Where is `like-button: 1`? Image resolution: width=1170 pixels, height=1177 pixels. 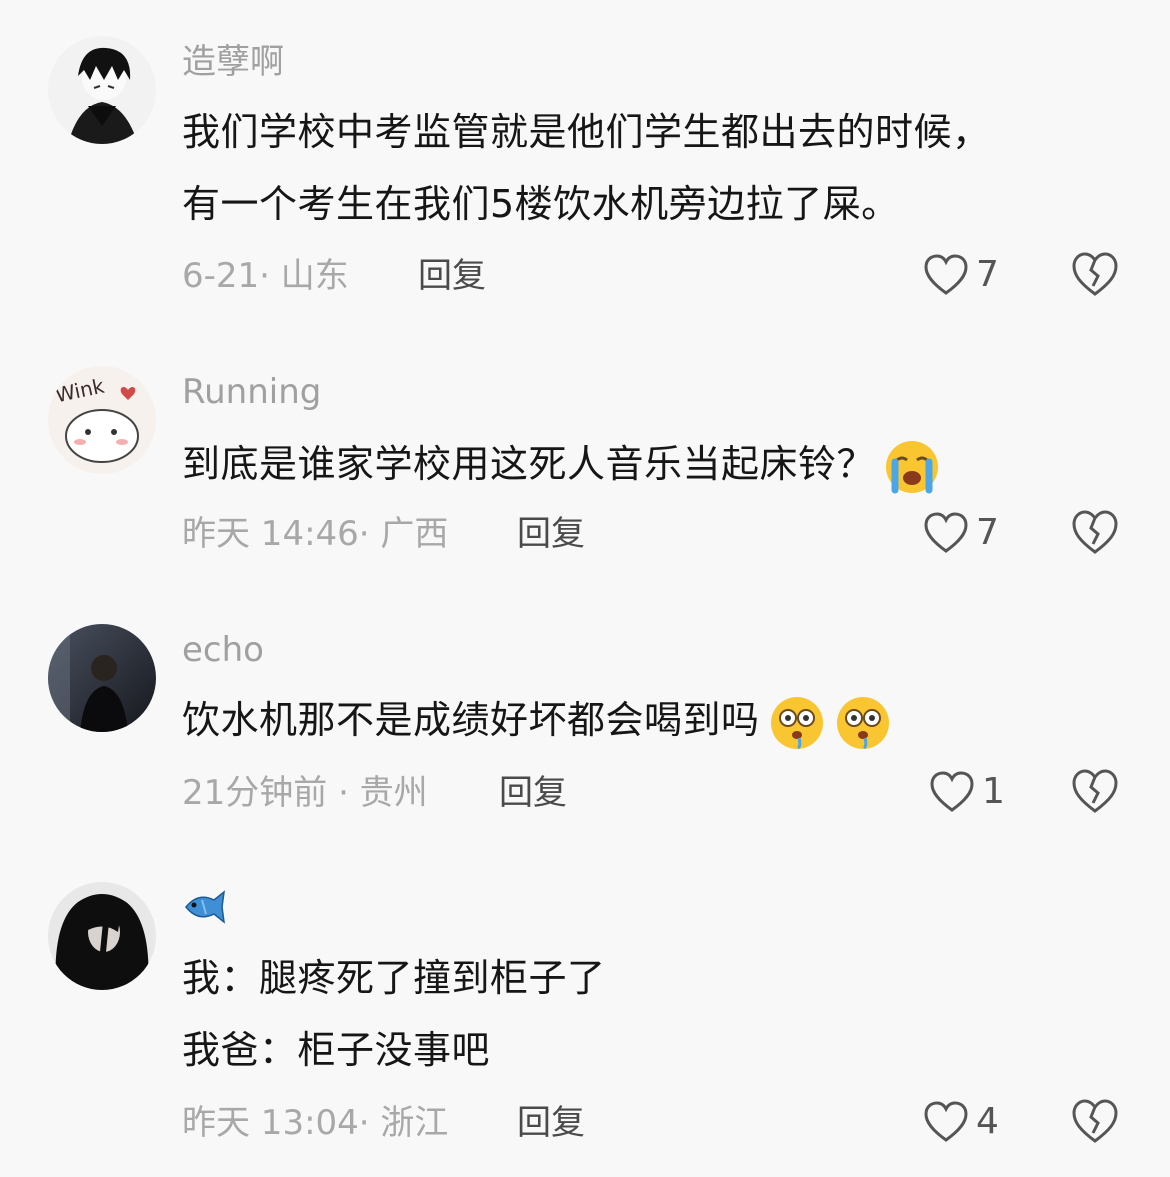
like-button: 1 is located at coordinates (966, 792).